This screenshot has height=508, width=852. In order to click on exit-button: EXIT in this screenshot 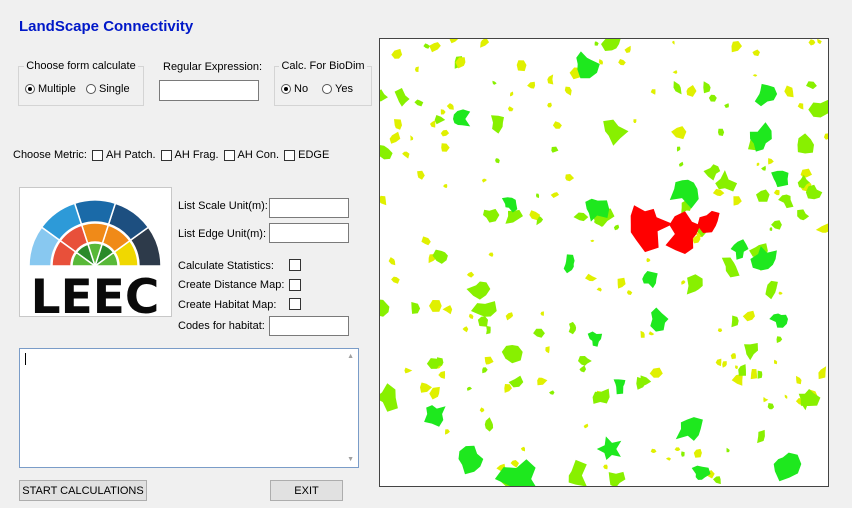, I will do `click(306, 490)`.